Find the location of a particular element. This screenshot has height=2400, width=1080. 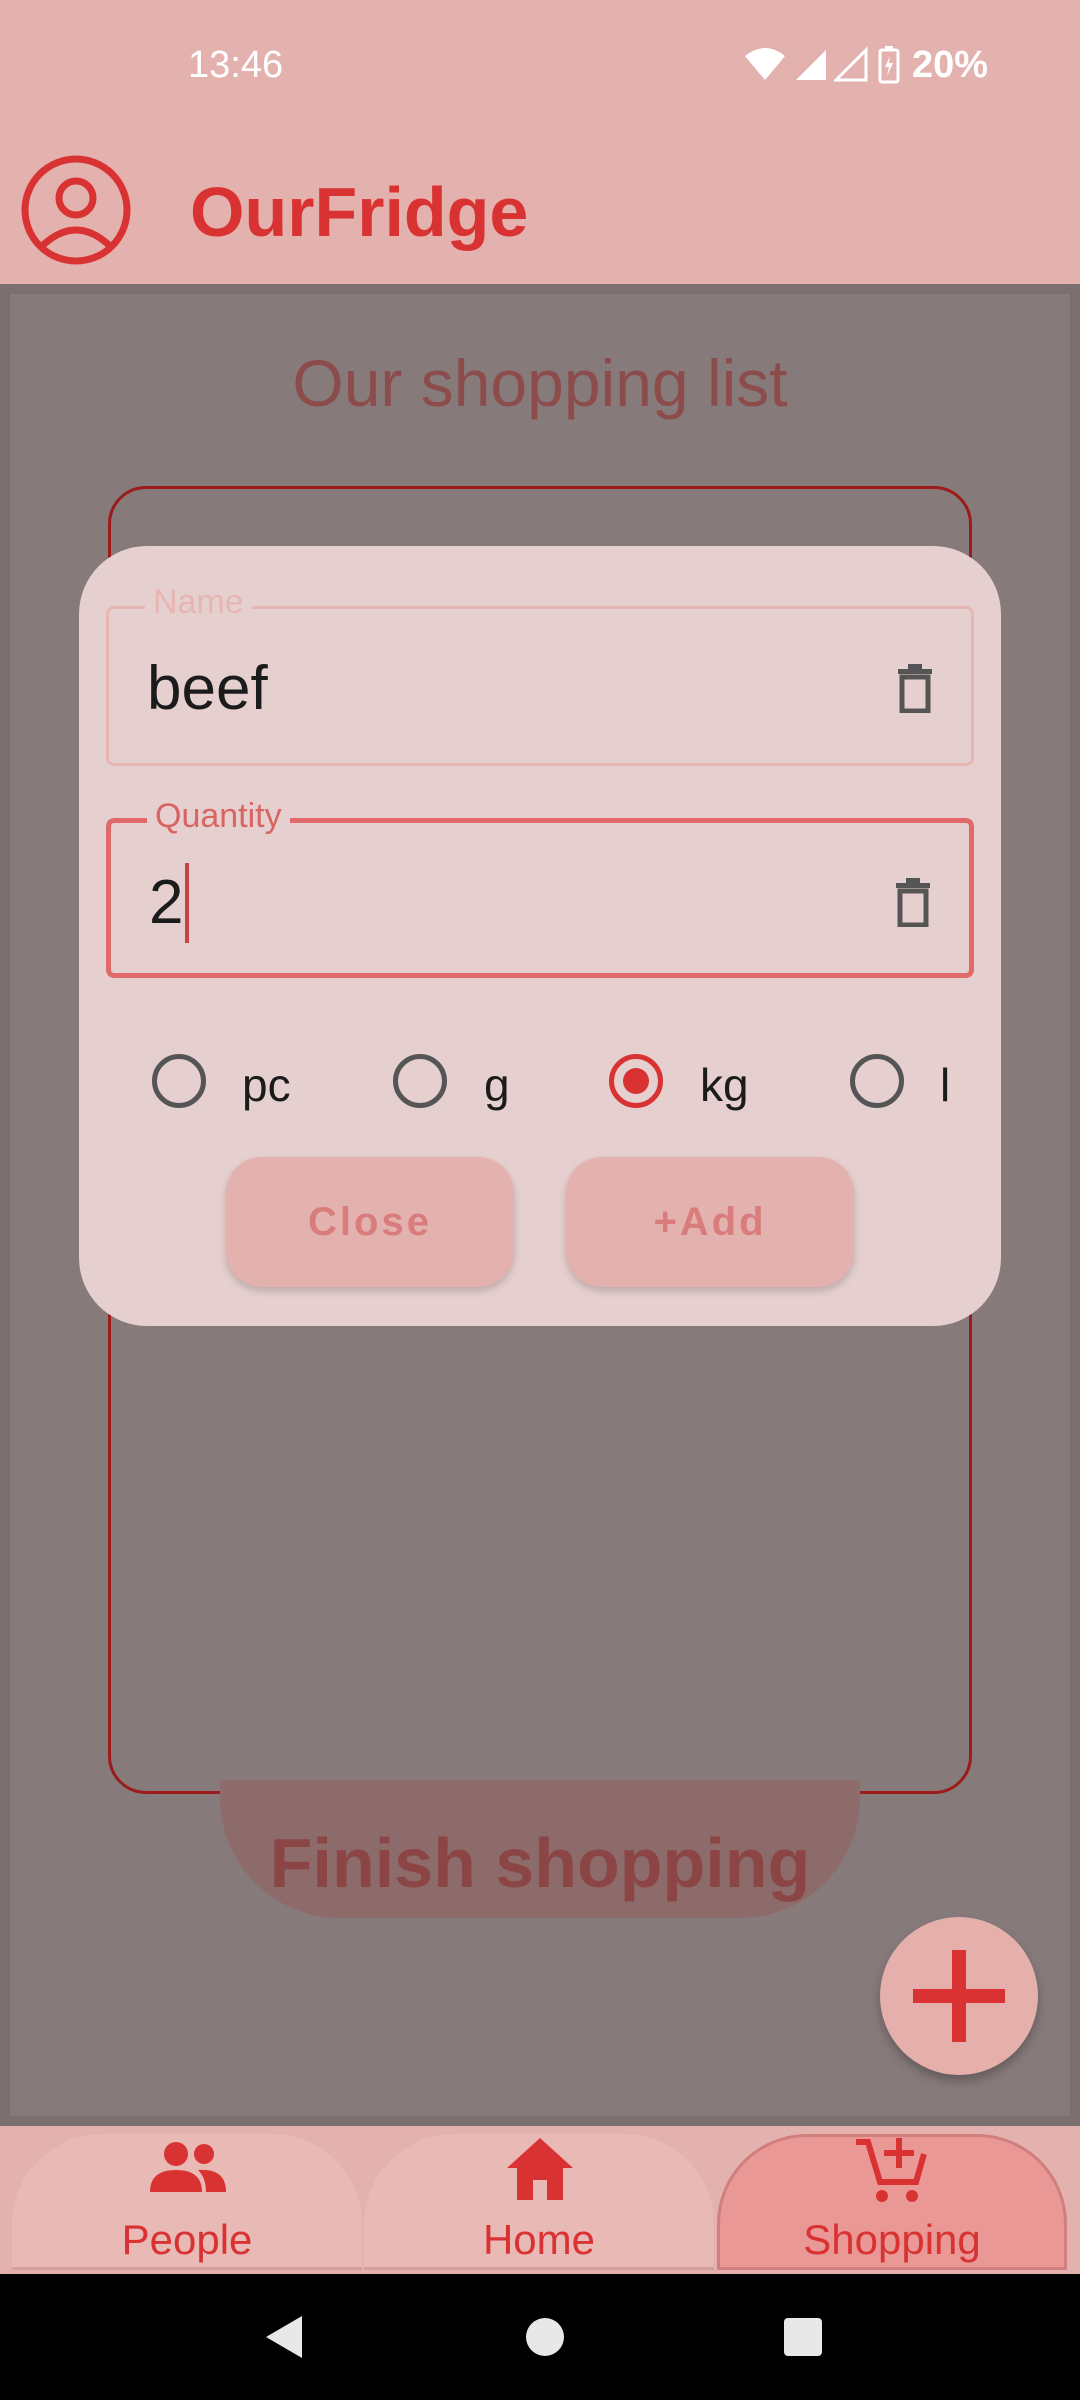

cart-add-icon is located at coordinates (891, 2170).